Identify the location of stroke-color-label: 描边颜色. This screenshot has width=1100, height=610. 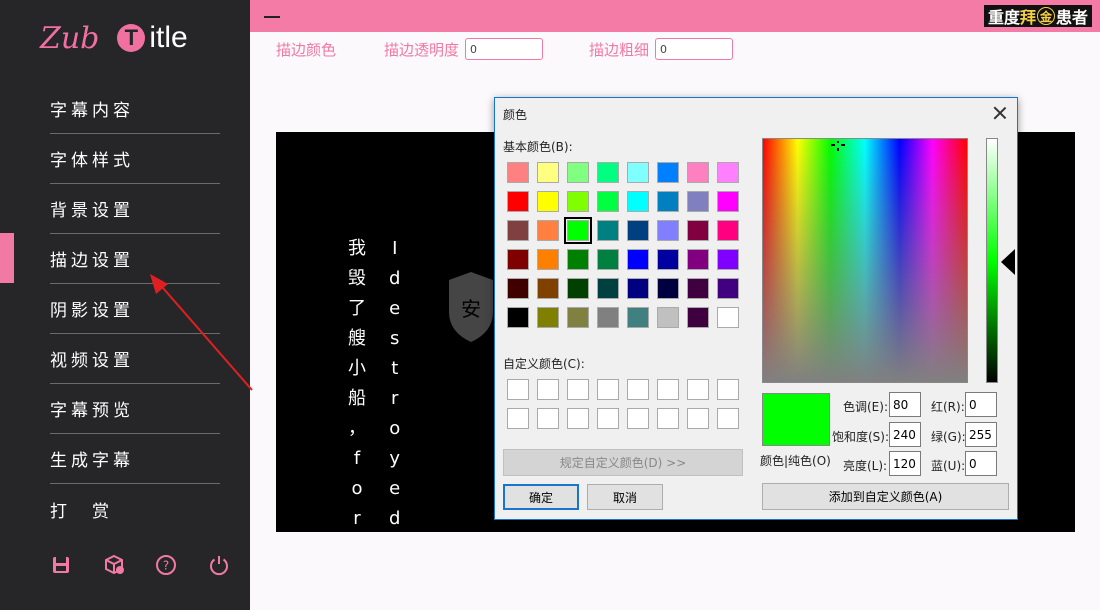
(306, 49).